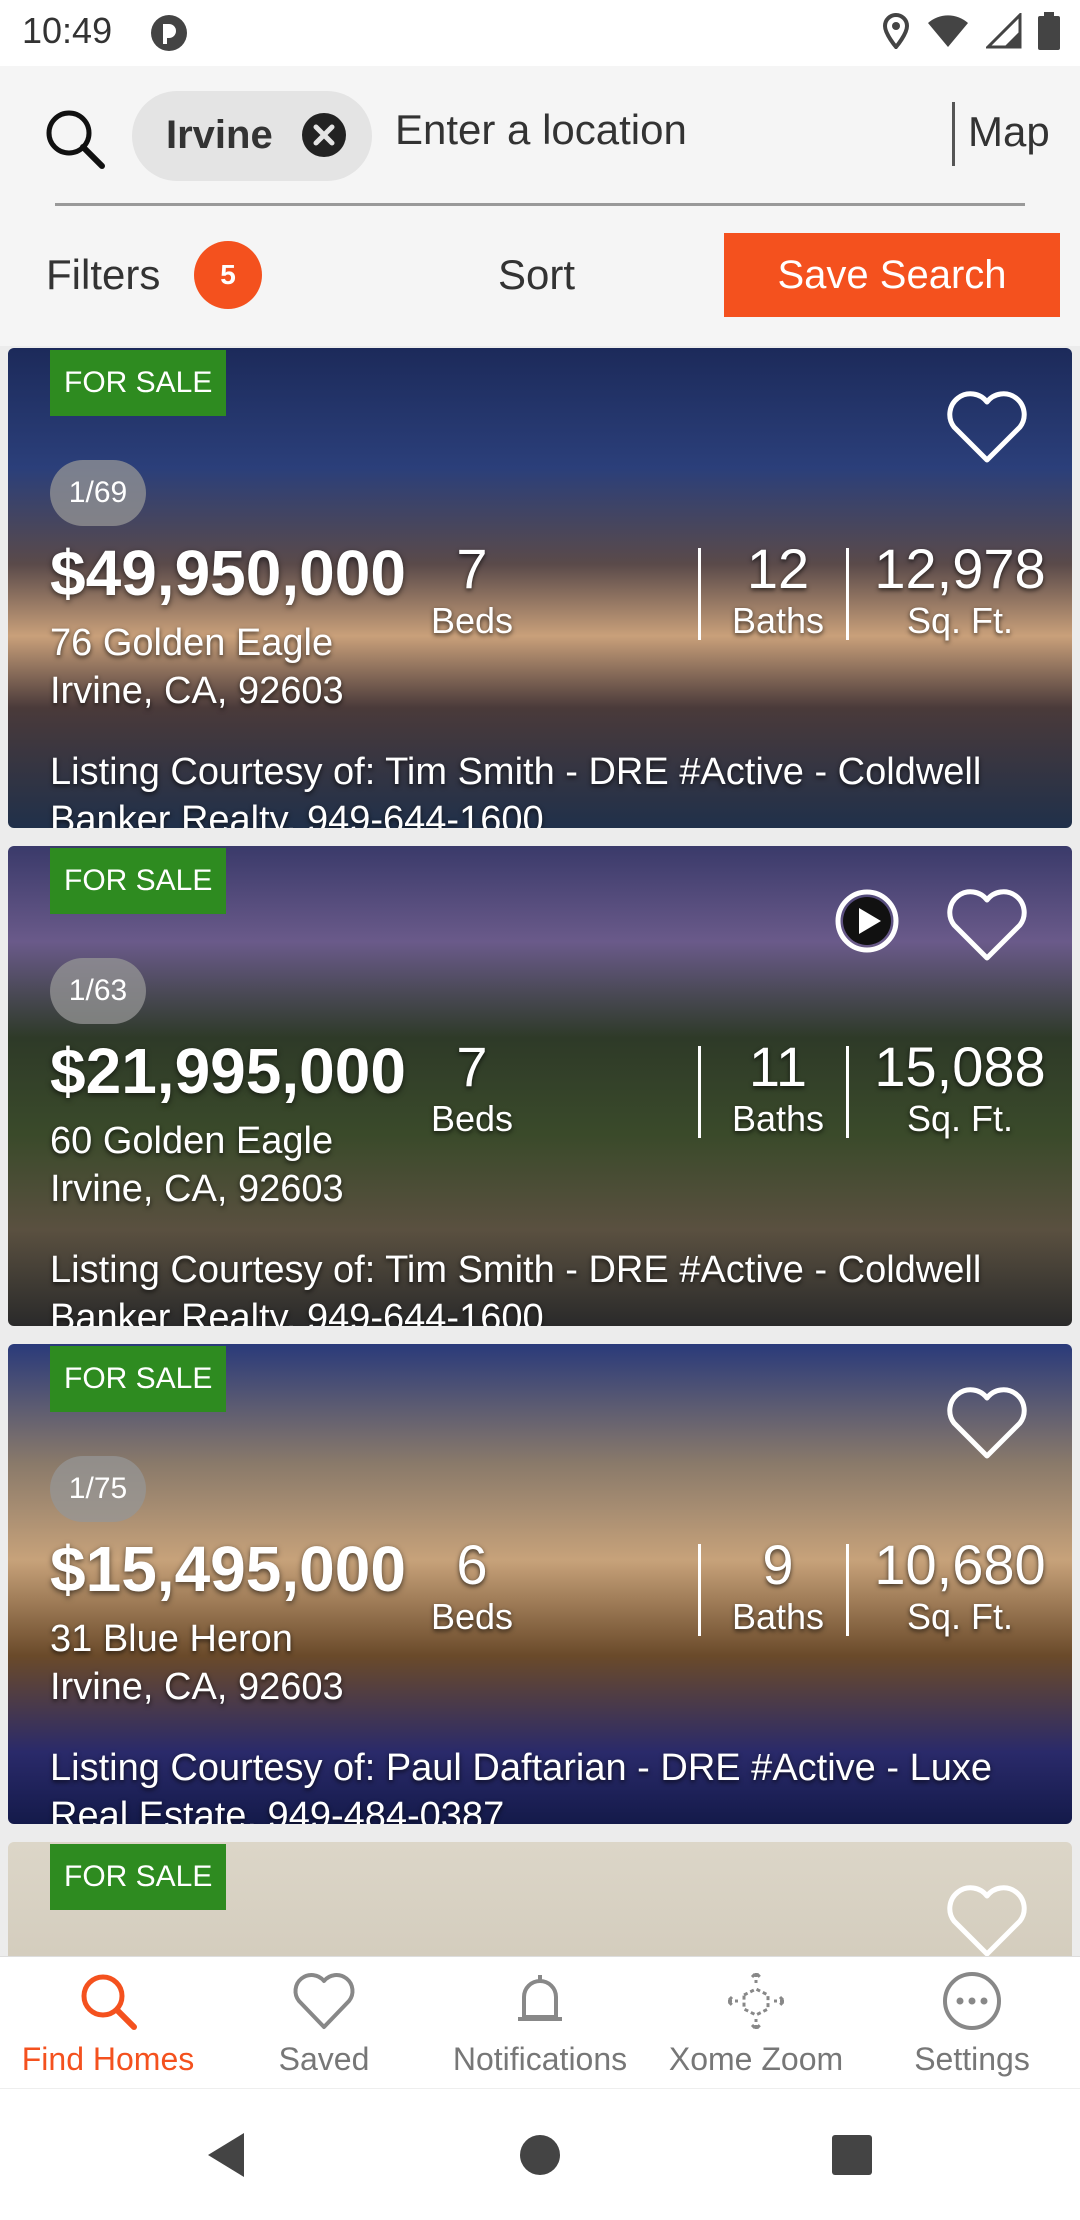 Image resolution: width=1080 pixels, height=2220 pixels. What do you see at coordinates (756, 2001) in the screenshot?
I see `zoom-icon` at bounding box center [756, 2001].